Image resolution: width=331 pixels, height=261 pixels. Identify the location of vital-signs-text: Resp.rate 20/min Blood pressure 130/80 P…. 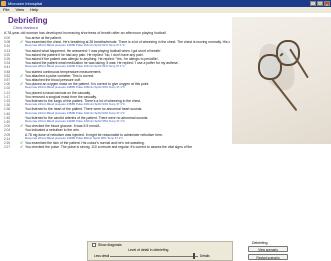
(74, 138).